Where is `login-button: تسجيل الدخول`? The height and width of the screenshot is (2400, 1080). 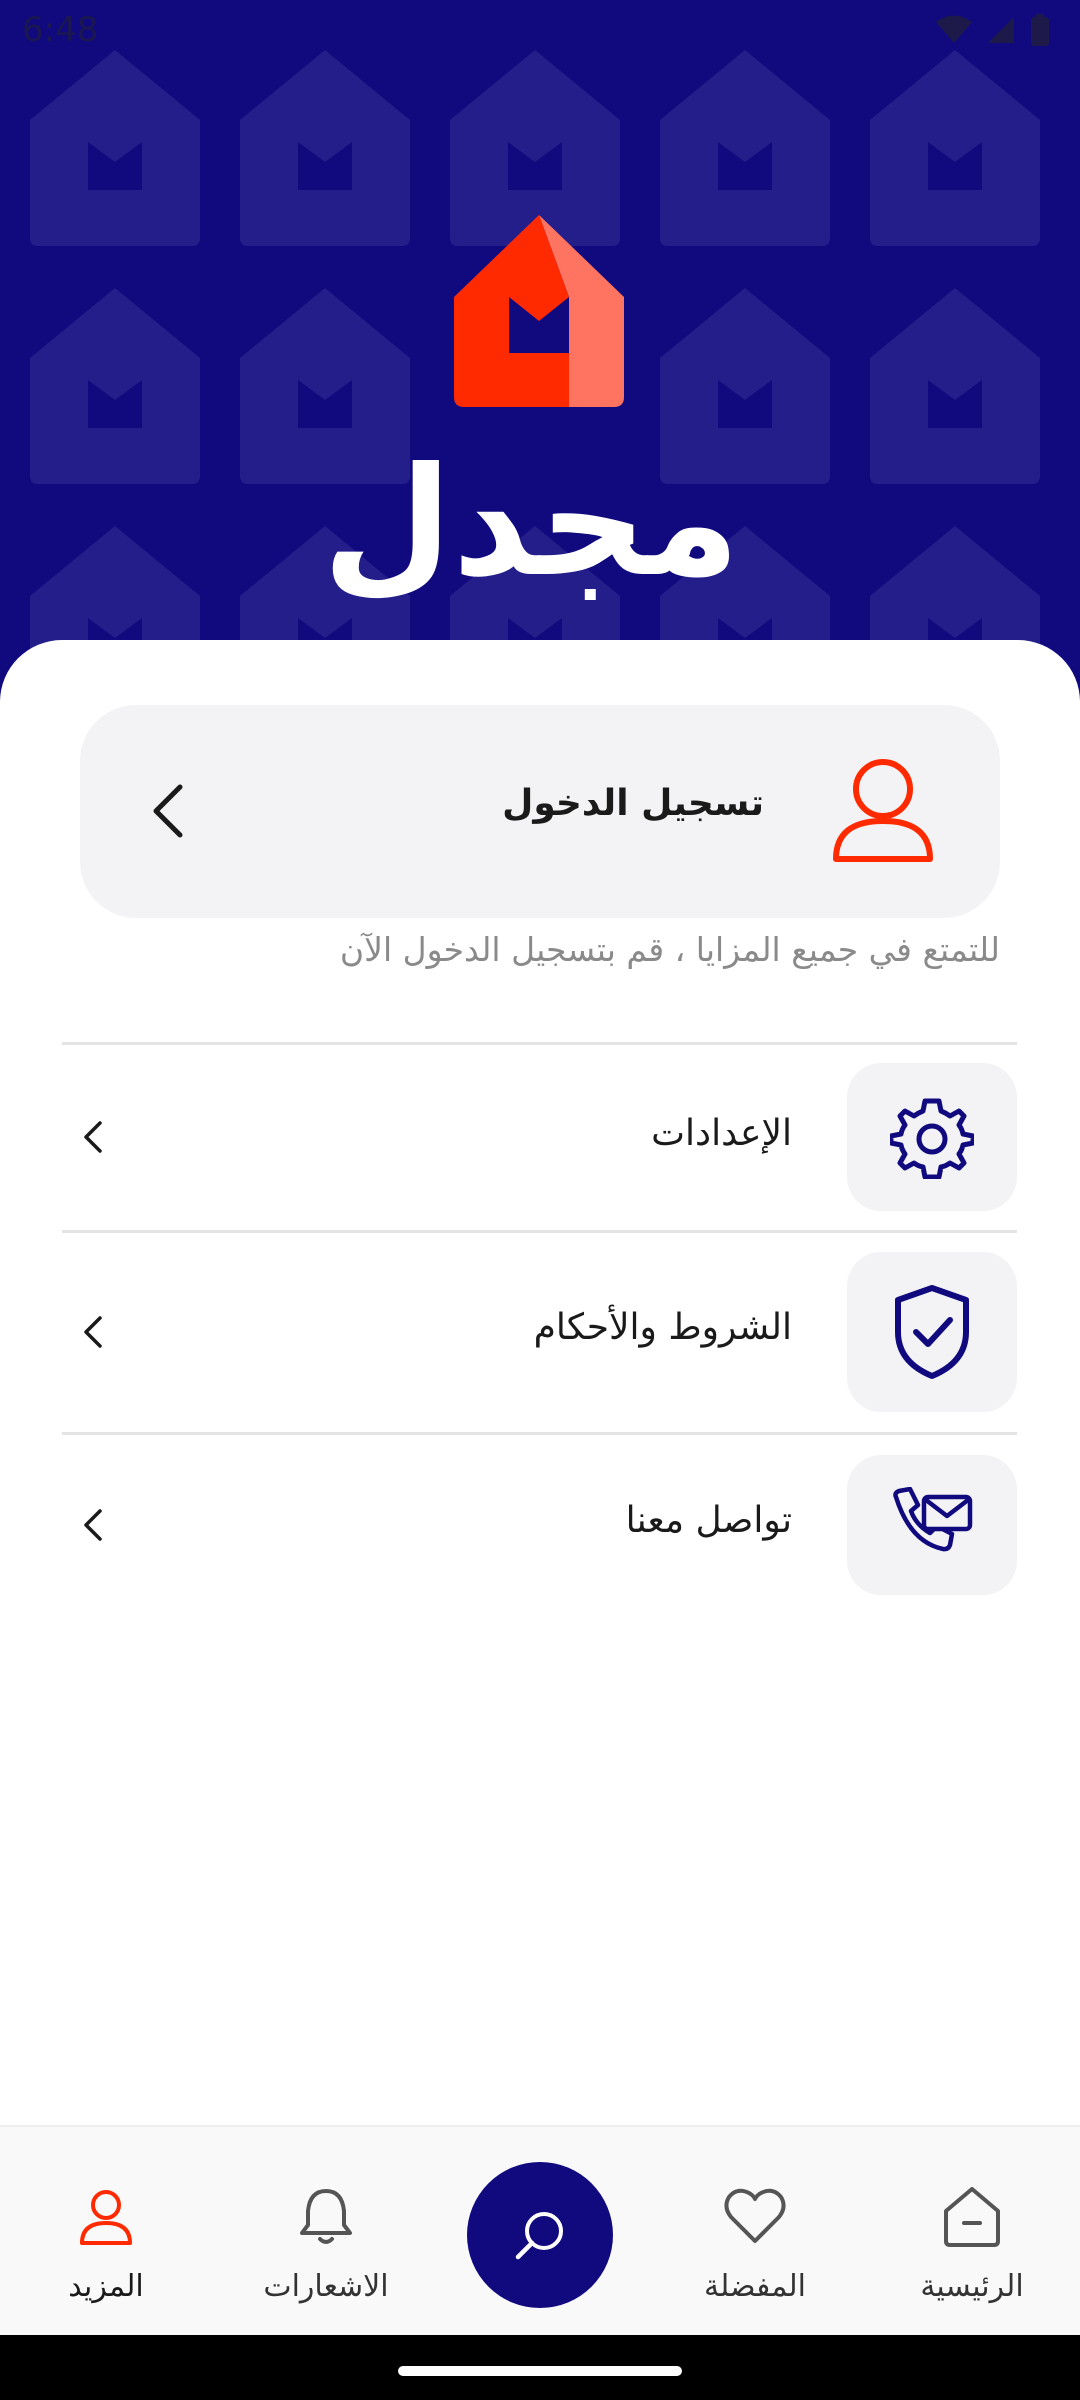 login-button: تسجيل الدخول is located at coordinates (540, 811).